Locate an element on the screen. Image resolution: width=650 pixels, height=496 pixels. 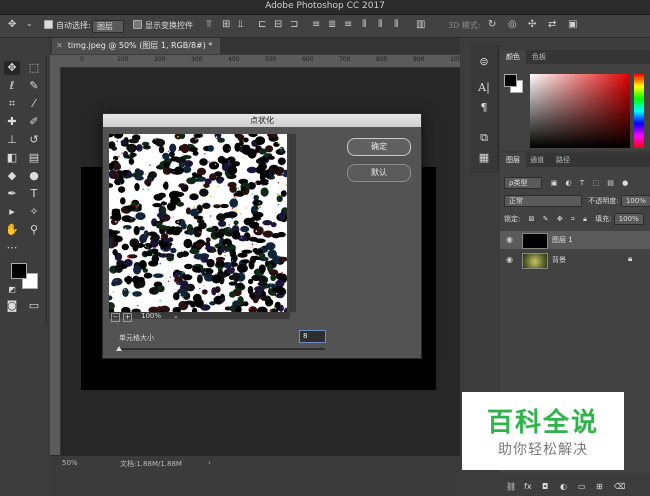
tab-paths: 路径 is located at coordinates (563, 160).